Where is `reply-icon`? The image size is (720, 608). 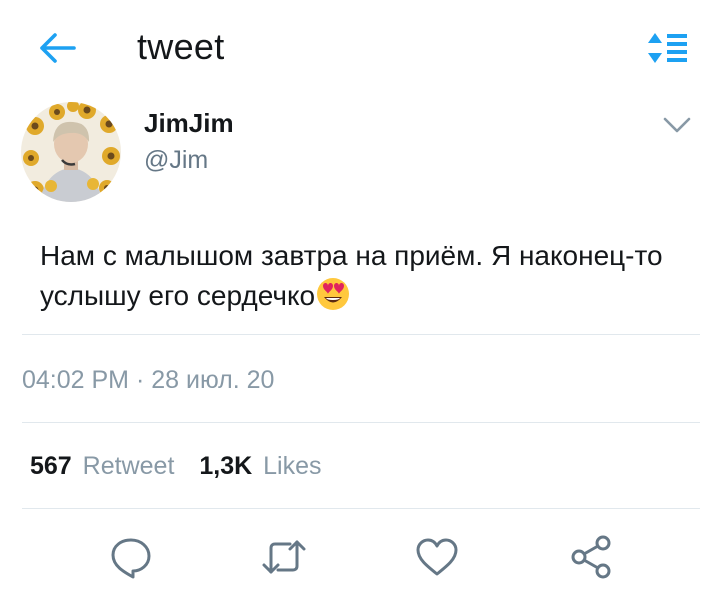
reply-icon is located at coordinates (131, 558).